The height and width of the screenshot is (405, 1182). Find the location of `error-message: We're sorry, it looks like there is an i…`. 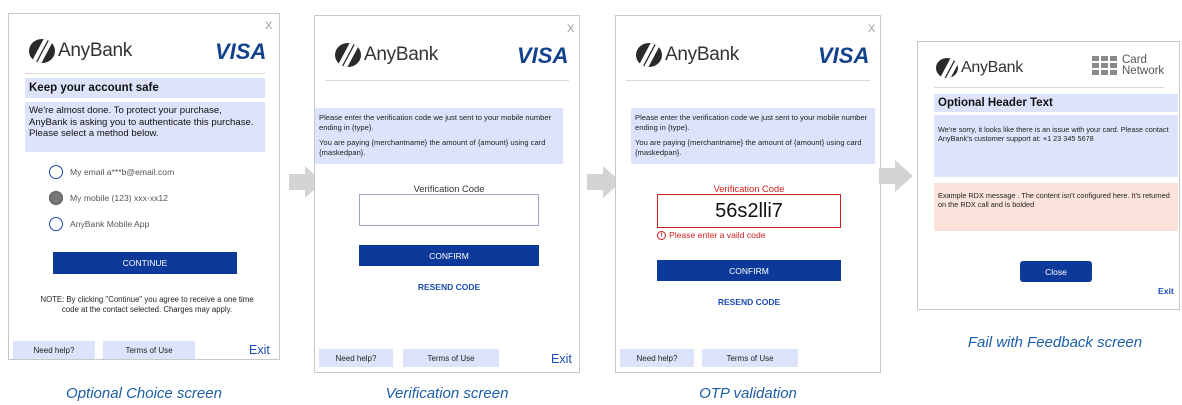

error-message: We're sorry, it looks like there is an i… is located at coordinates (1053, 134).